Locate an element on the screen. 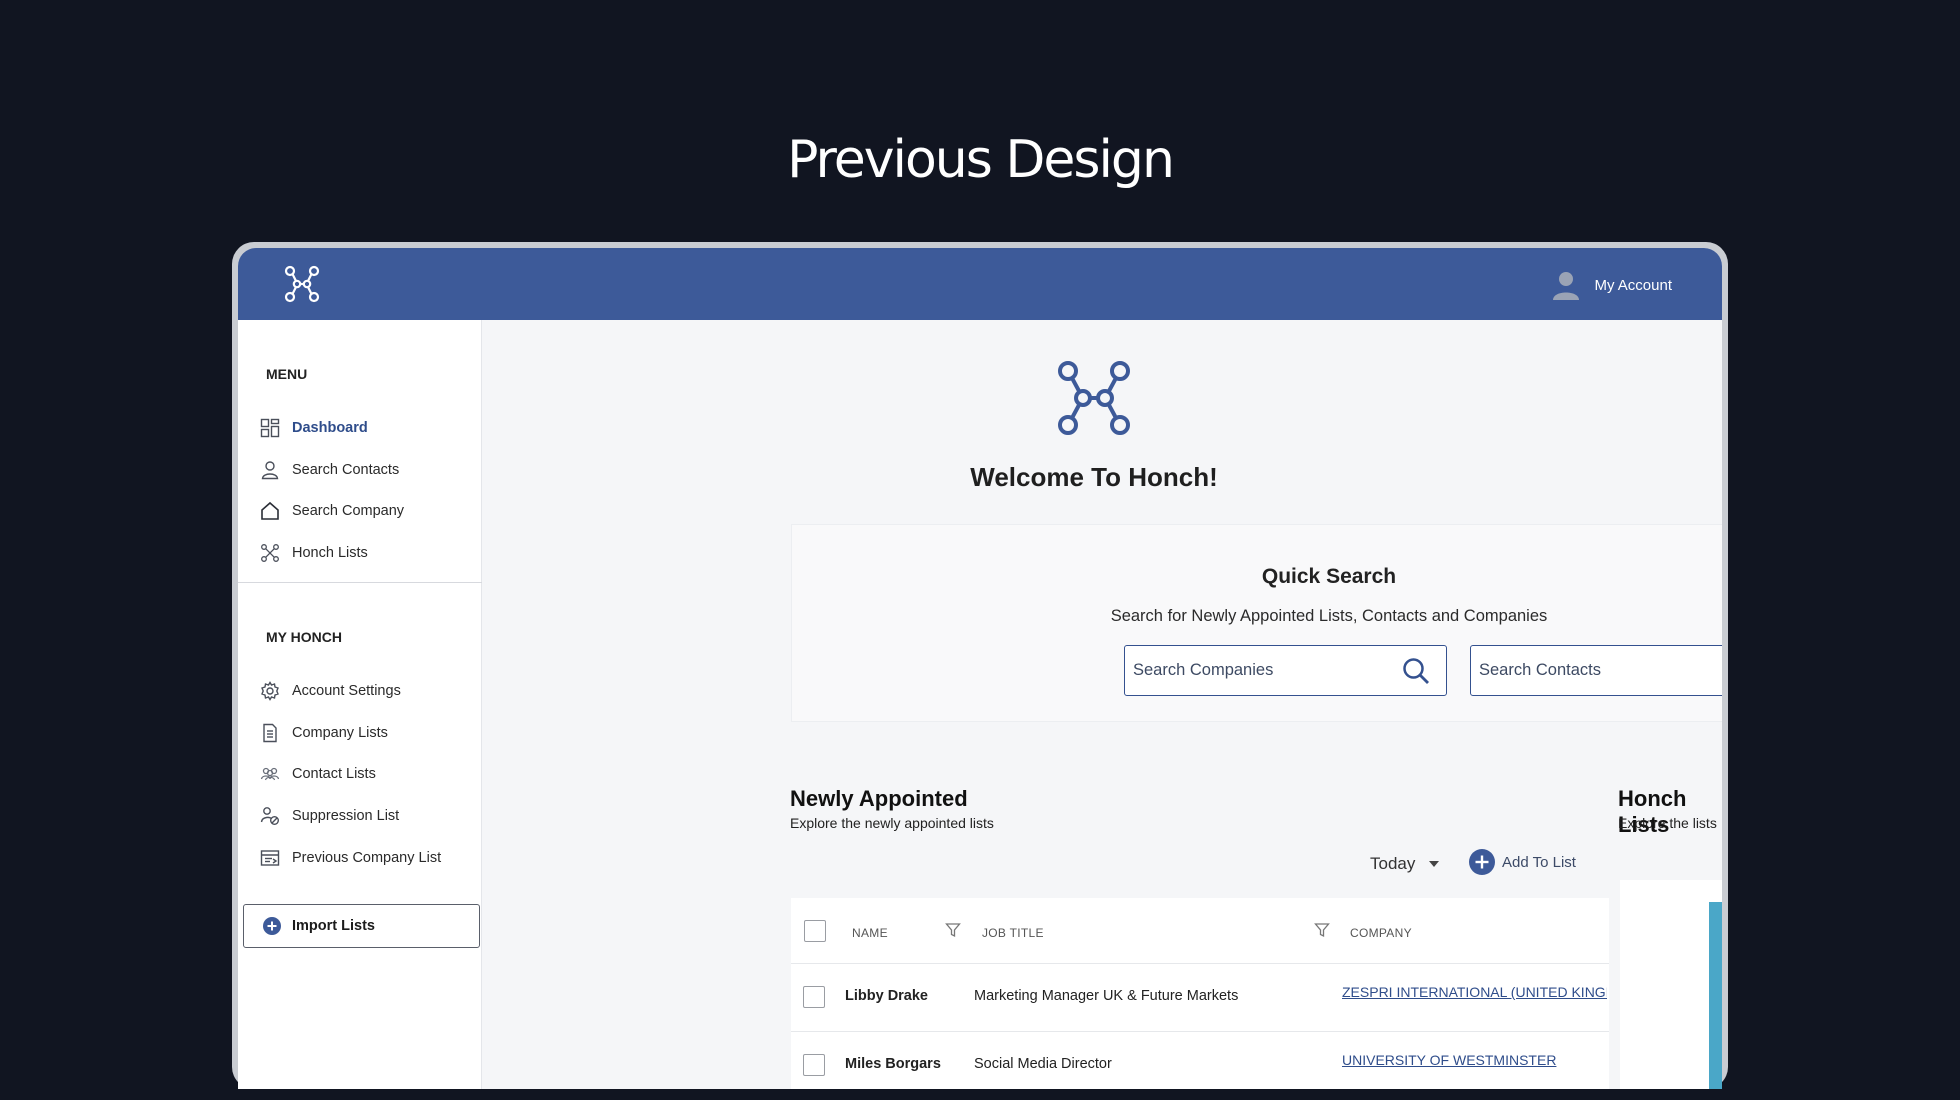  sidebar-item-dashboard: Dashboard is located at coordinates (367, 428).